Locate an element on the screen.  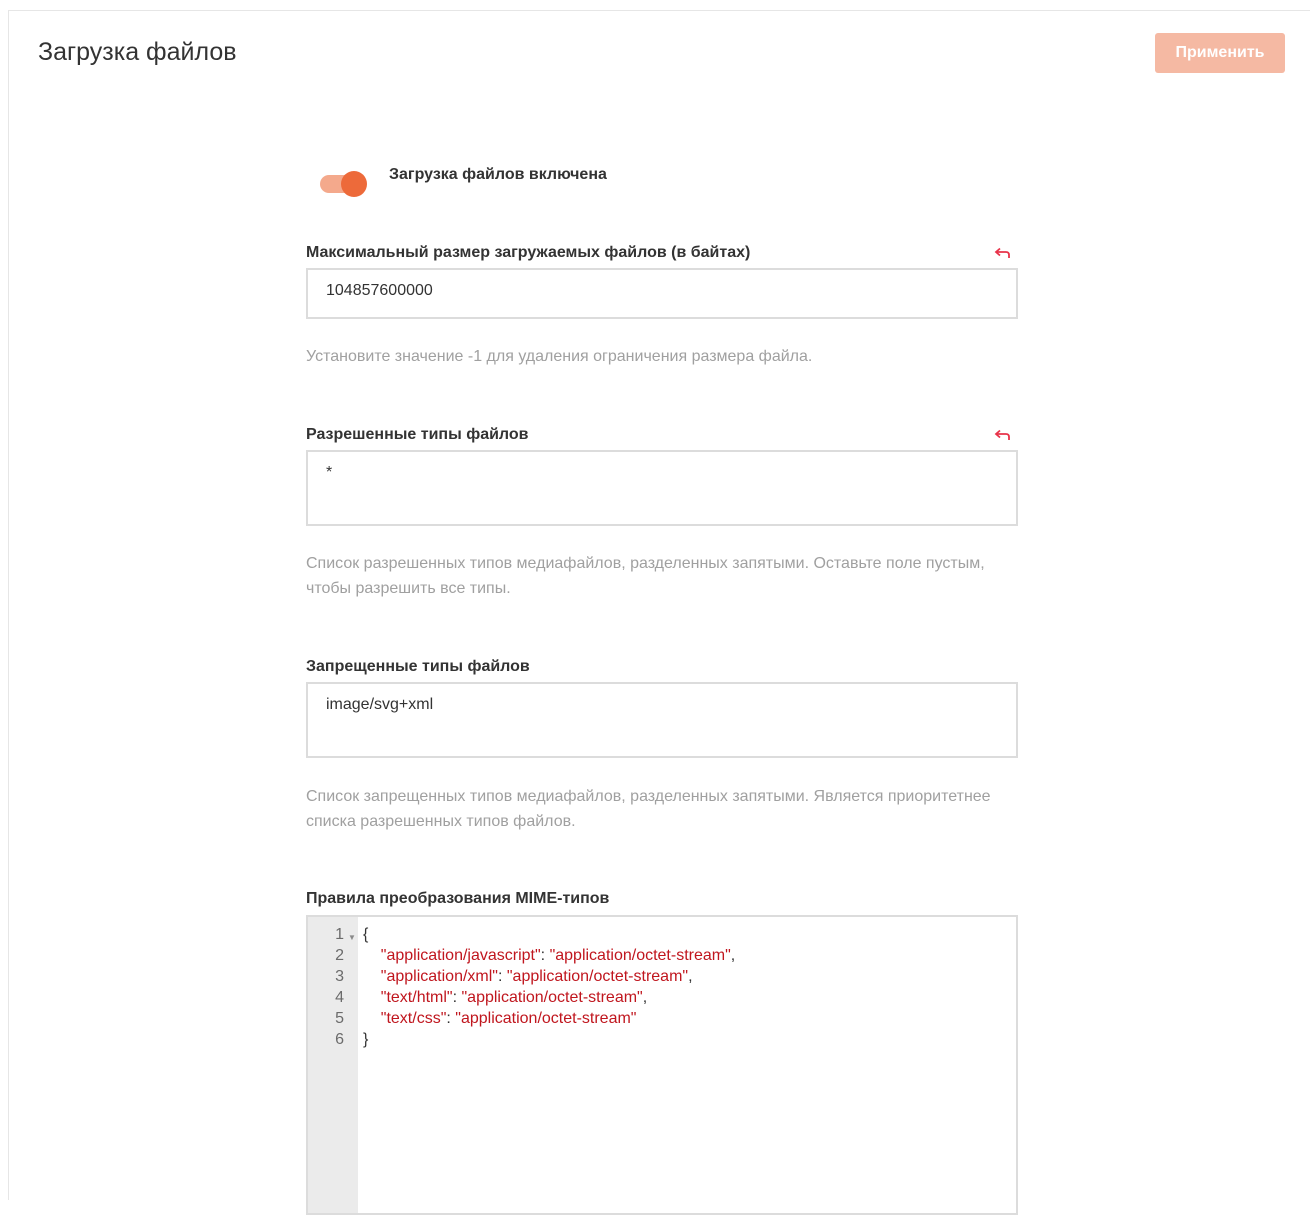
open-brace: { is located at coordinates (366, 934).